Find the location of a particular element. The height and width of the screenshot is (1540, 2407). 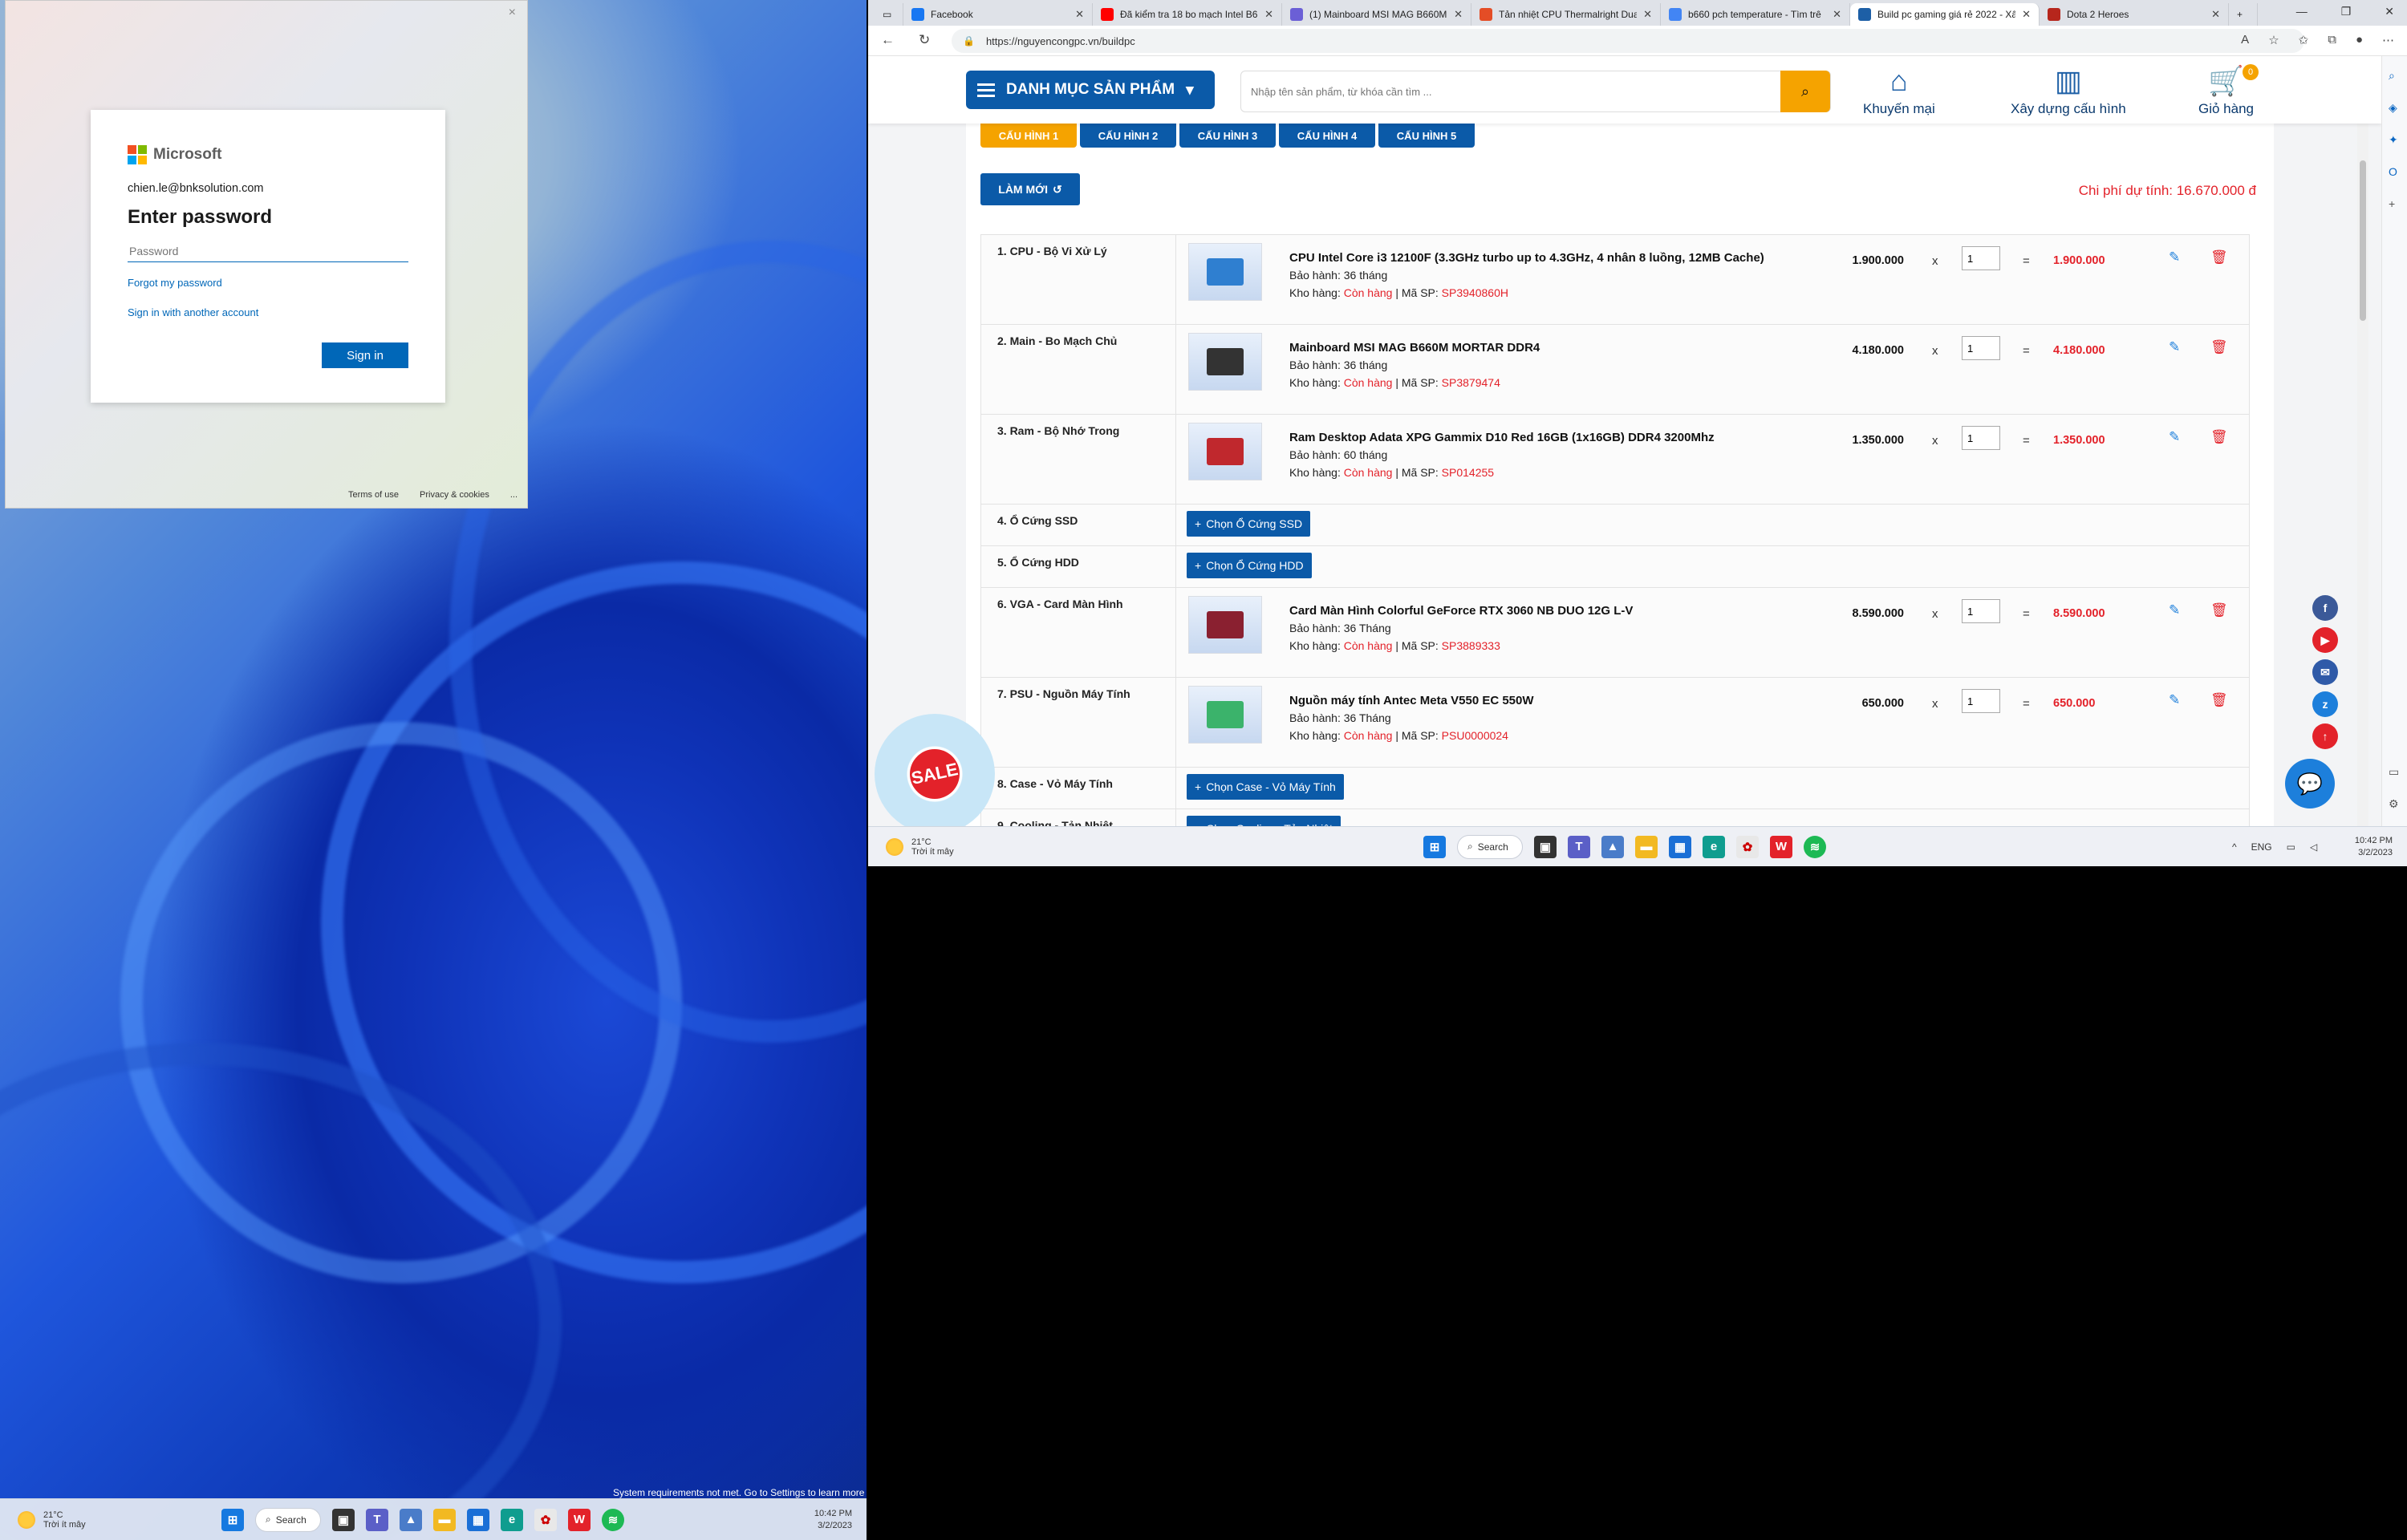

choose-component-button: + Chọn Case - Vỏ Máy Tính is located at coordinates (1265, 787).